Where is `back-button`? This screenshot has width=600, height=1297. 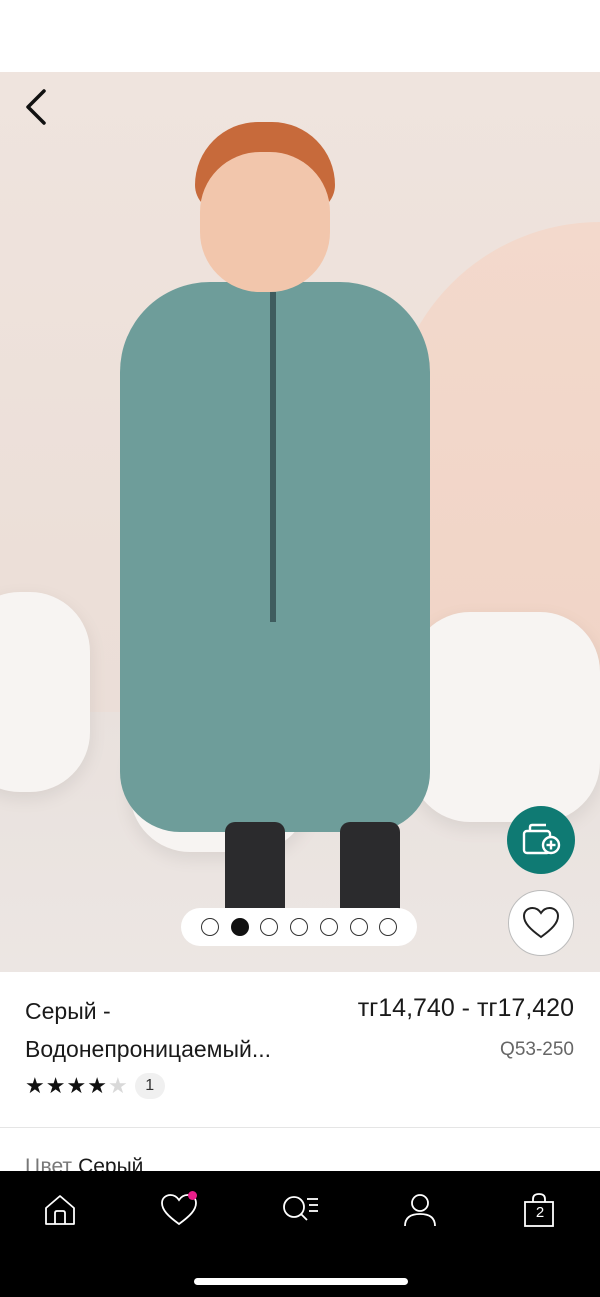
back-button is located at coordinates (36, 107).